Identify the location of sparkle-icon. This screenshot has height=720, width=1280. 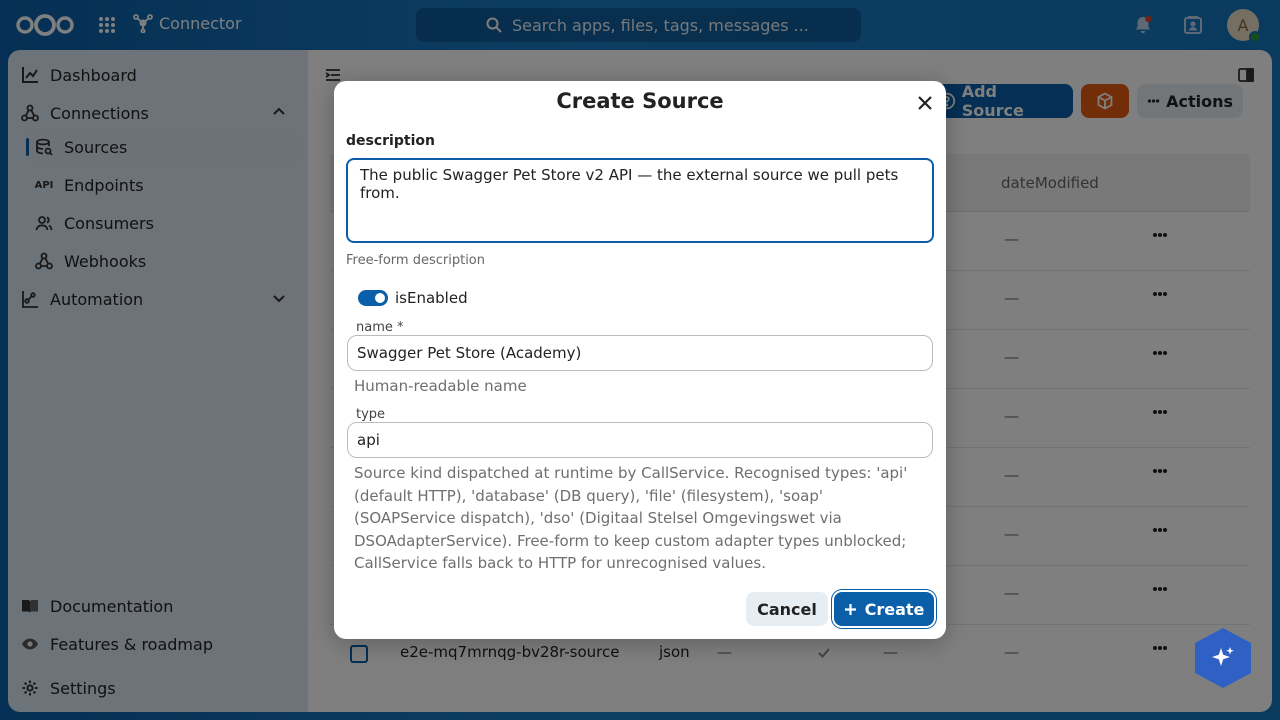
(1223, 656).